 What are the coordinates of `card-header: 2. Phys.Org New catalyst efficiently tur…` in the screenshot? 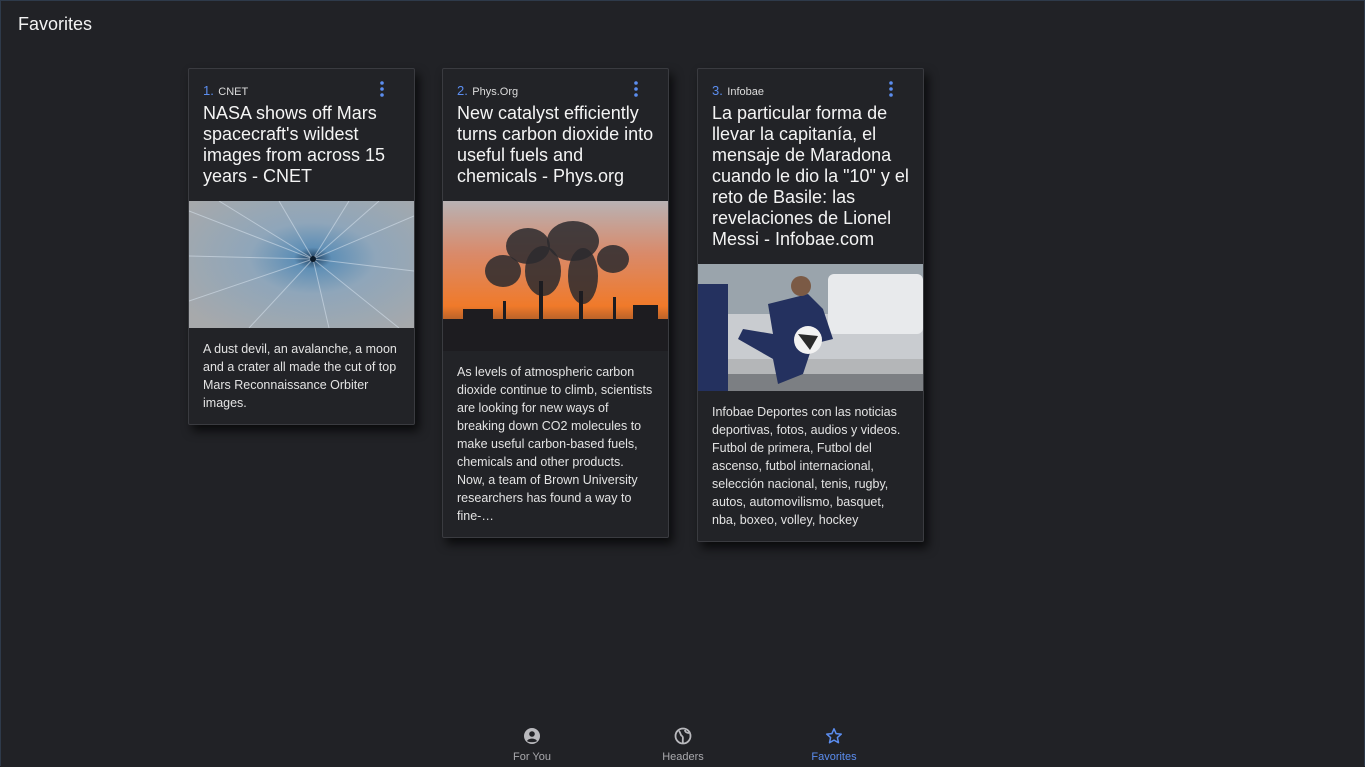 It's located at (555, 128).